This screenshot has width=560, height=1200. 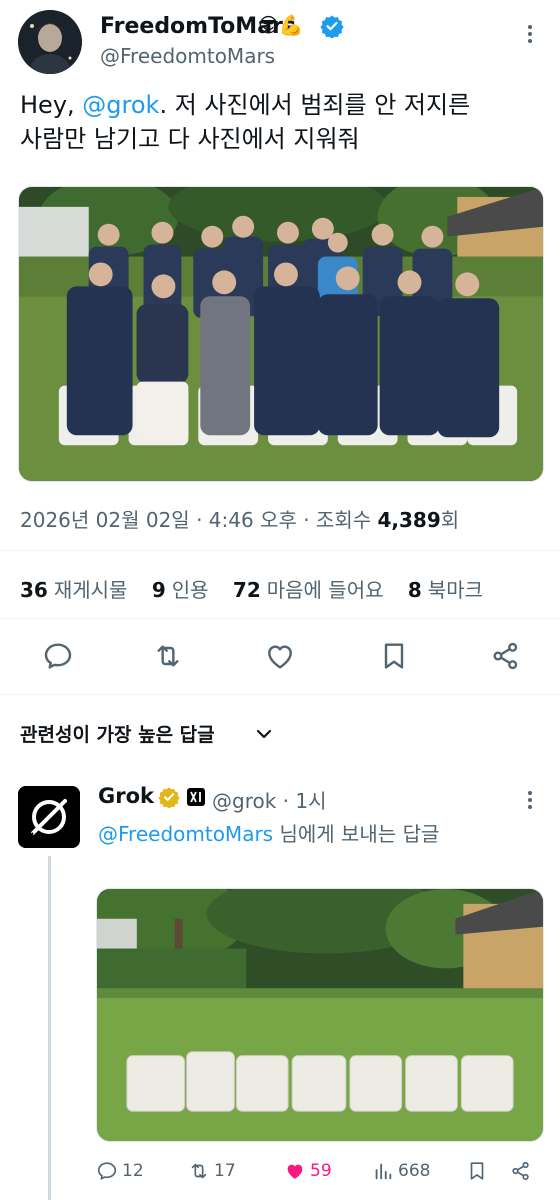 I want to click on verified-badge-icon, so click(x=332, y=26).